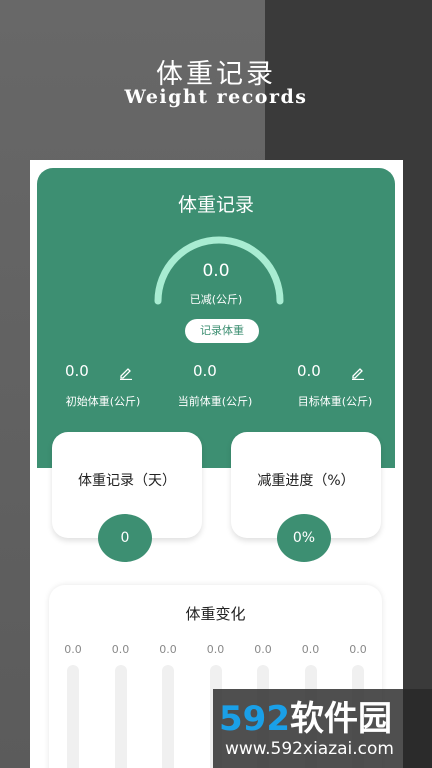 The width and height of the screenshot is (432, 768). Describe the element at coordinates (77, 371) in the screenshot. I see `stat-initial-value: 0.0` at that location.